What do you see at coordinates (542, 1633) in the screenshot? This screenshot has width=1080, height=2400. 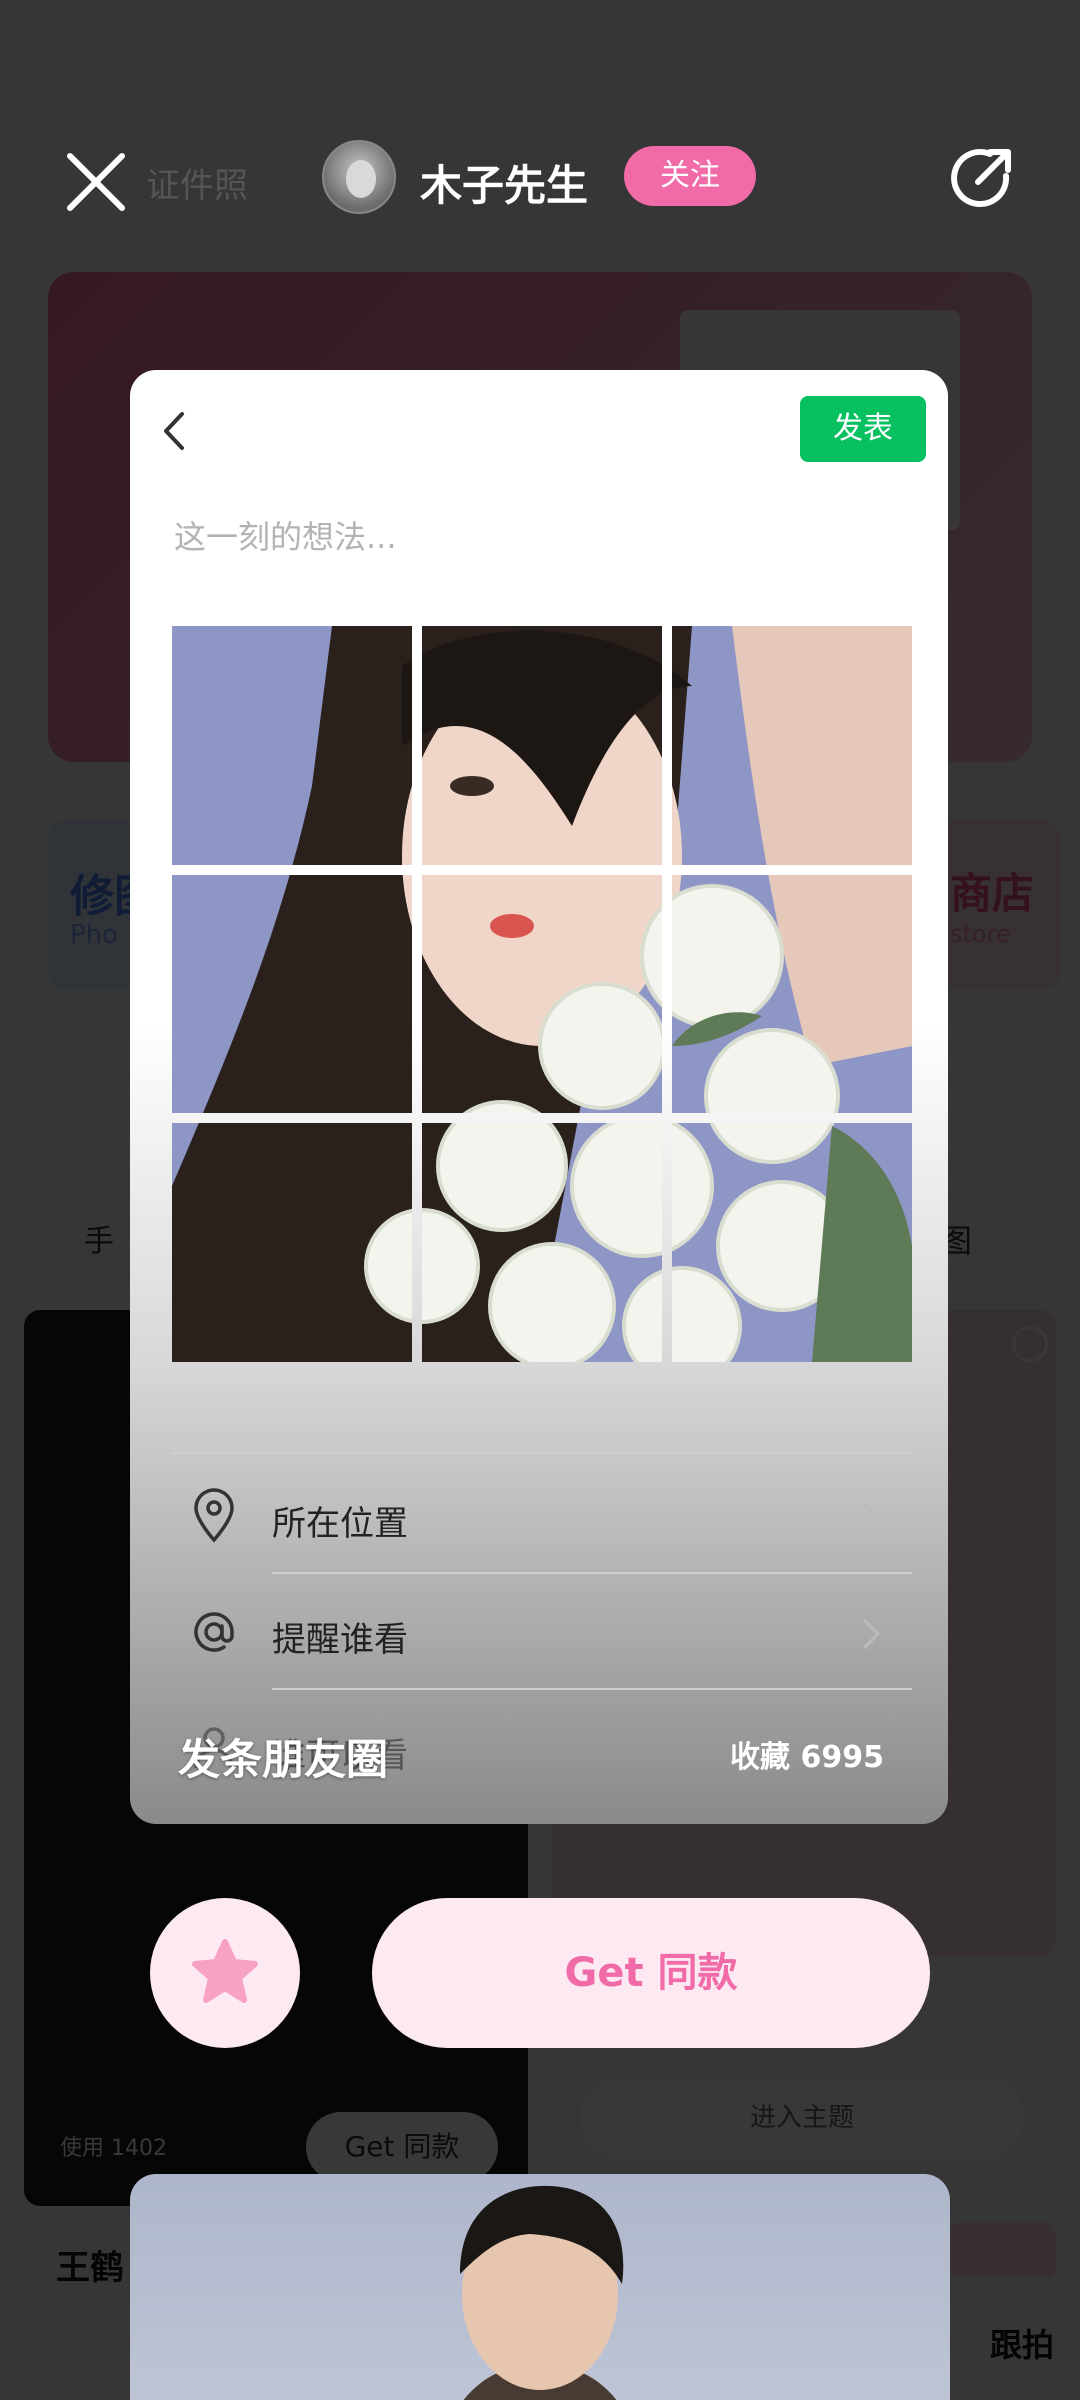 I see `option-mention: 提醒谁看` at bounding box center [542, 1633].